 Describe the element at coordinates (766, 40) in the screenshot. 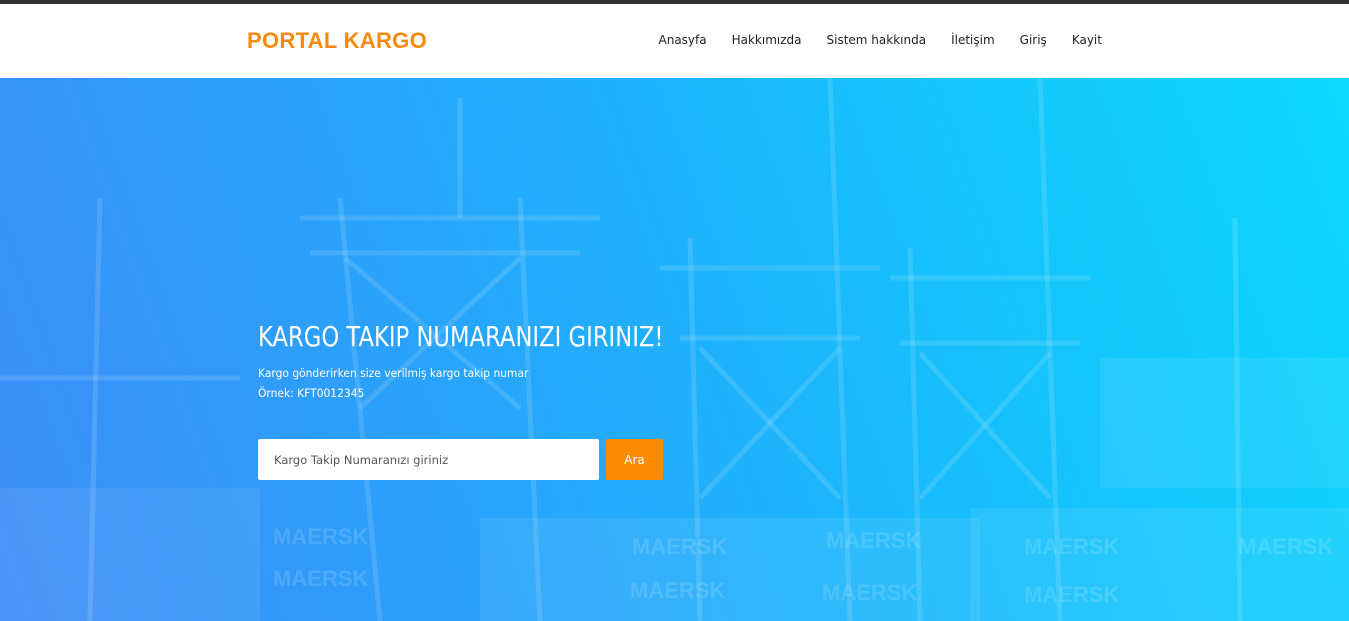

I see `nav-link-about: Hakkımızda` at that location.